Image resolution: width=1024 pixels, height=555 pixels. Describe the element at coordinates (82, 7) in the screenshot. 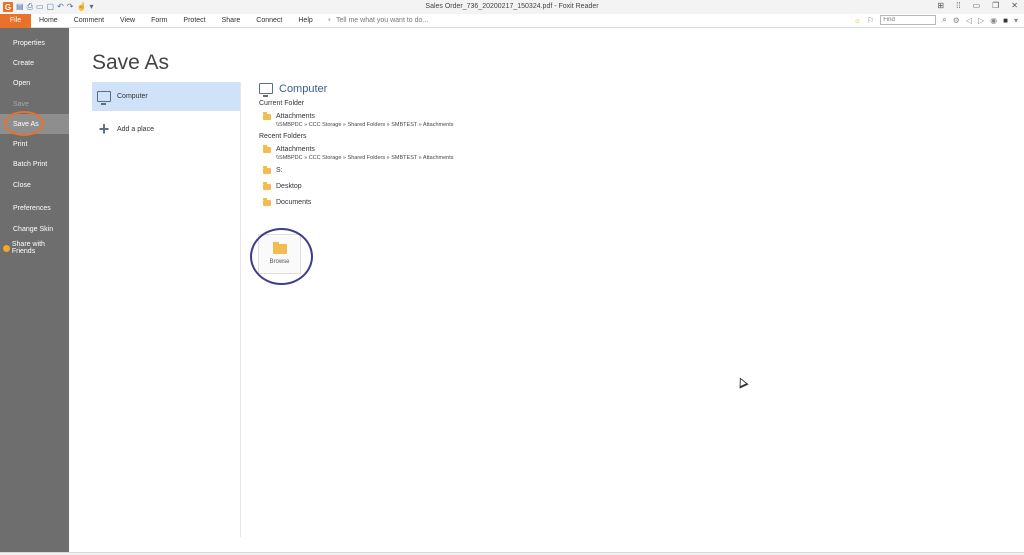

I see `hand-icon: ☝` at that location.